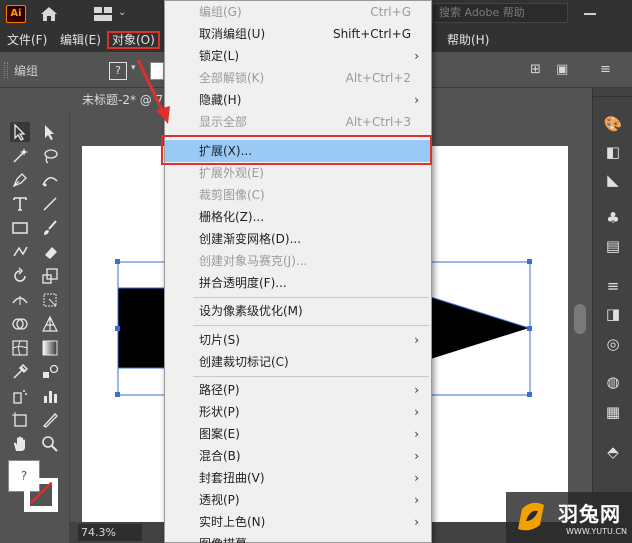 The image size is (632, 543). What do you see at coordinates (26, 71) in the screenshot?
I see `selection-type-label: 编组` at bounding box center [26, 71].